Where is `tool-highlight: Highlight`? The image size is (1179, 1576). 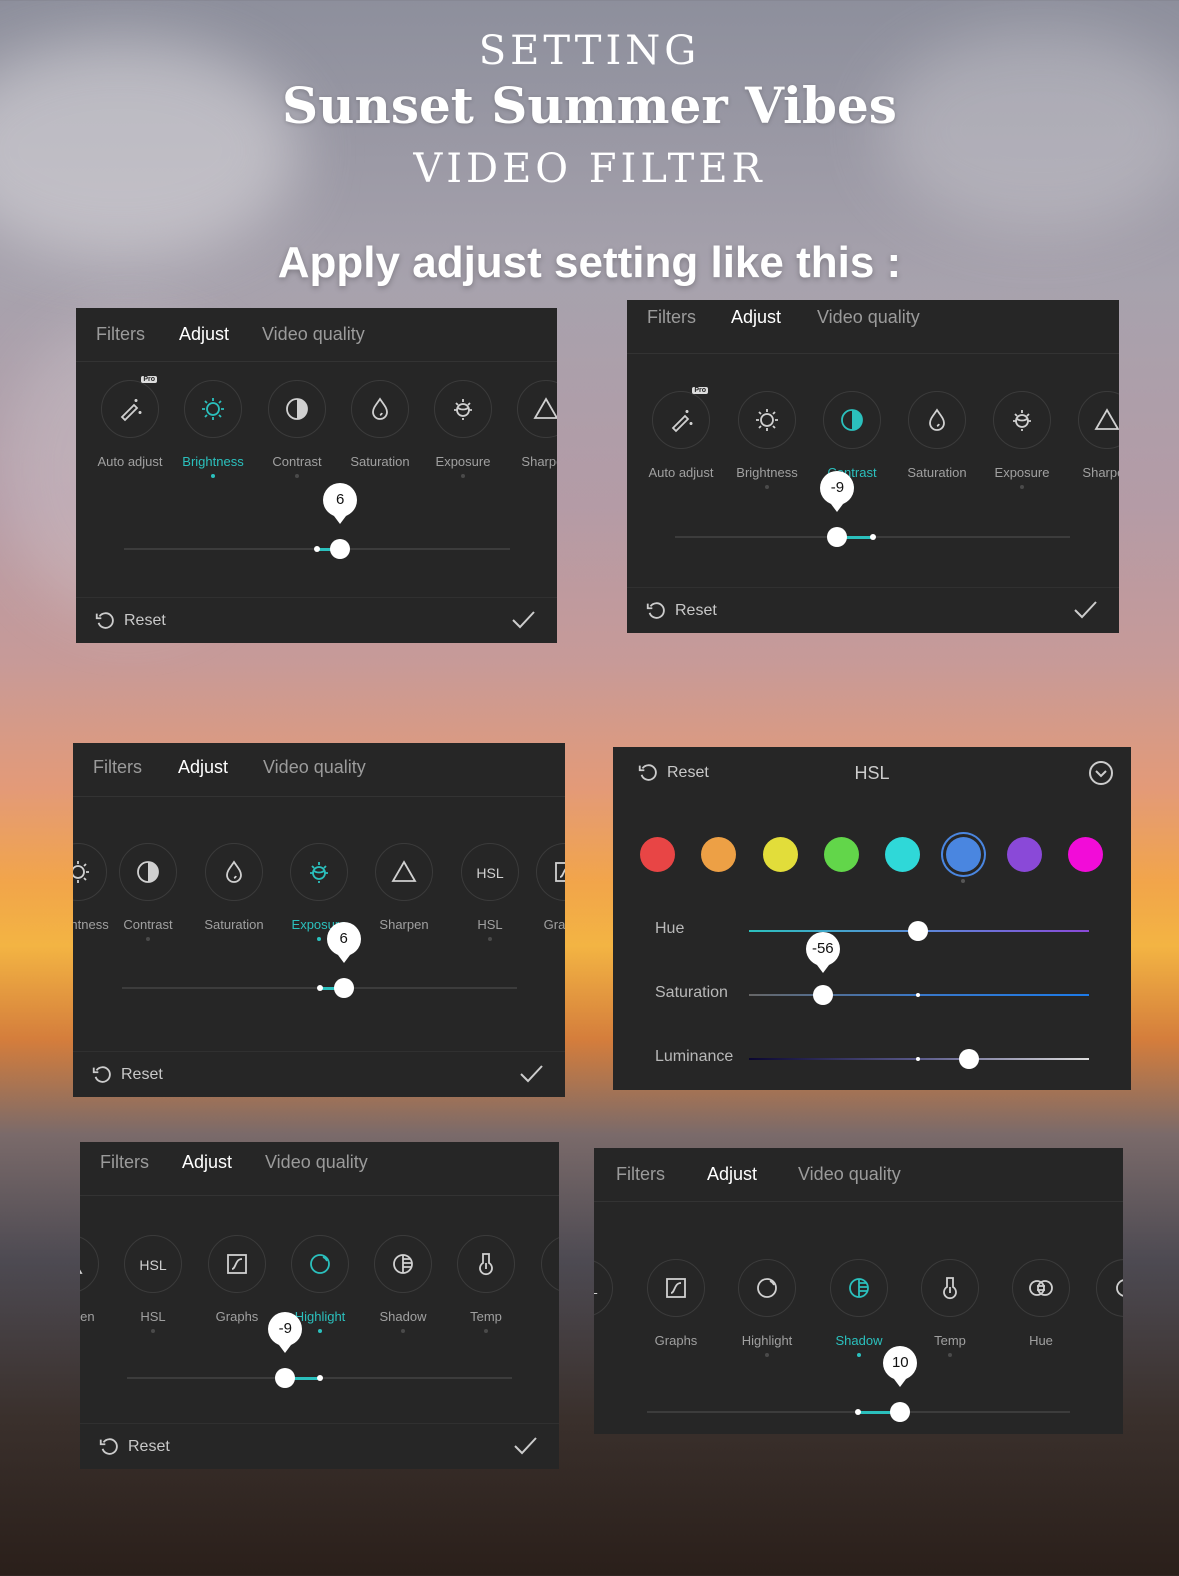
tool-highlight: Highlight is located at coordinates (767, 1308).